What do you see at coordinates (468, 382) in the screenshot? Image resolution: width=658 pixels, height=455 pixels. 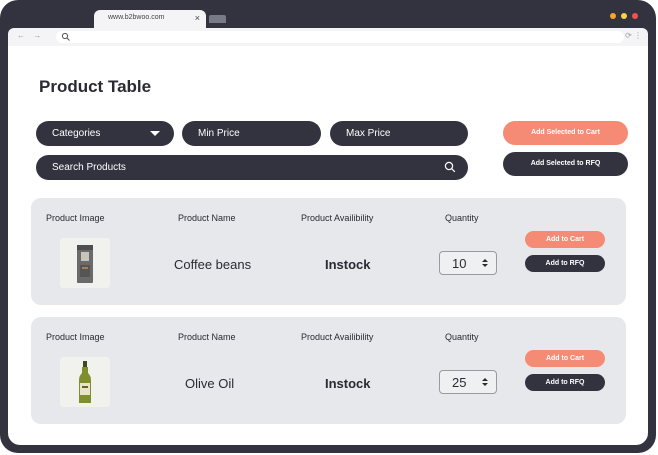 I see `quantity-stepper: 25` at bounding box center [468, 382].